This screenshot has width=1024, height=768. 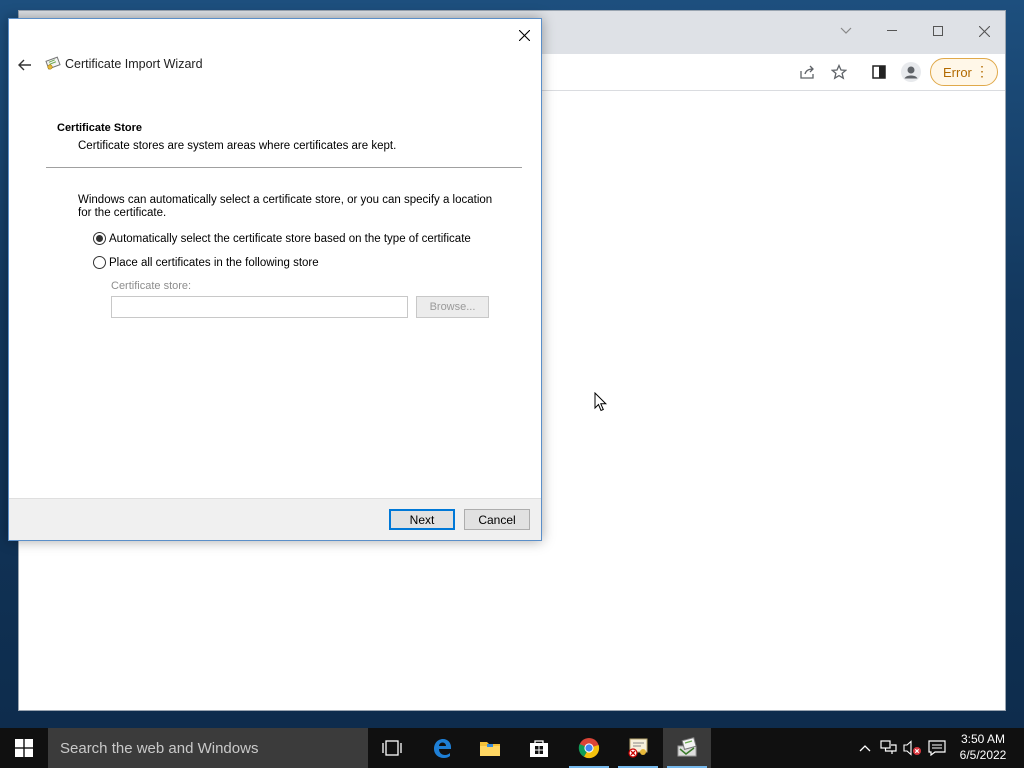 What do you see at coordinates (808, 72) in the screenshot?
I see `share-icon` at bounding box center [808, 72].